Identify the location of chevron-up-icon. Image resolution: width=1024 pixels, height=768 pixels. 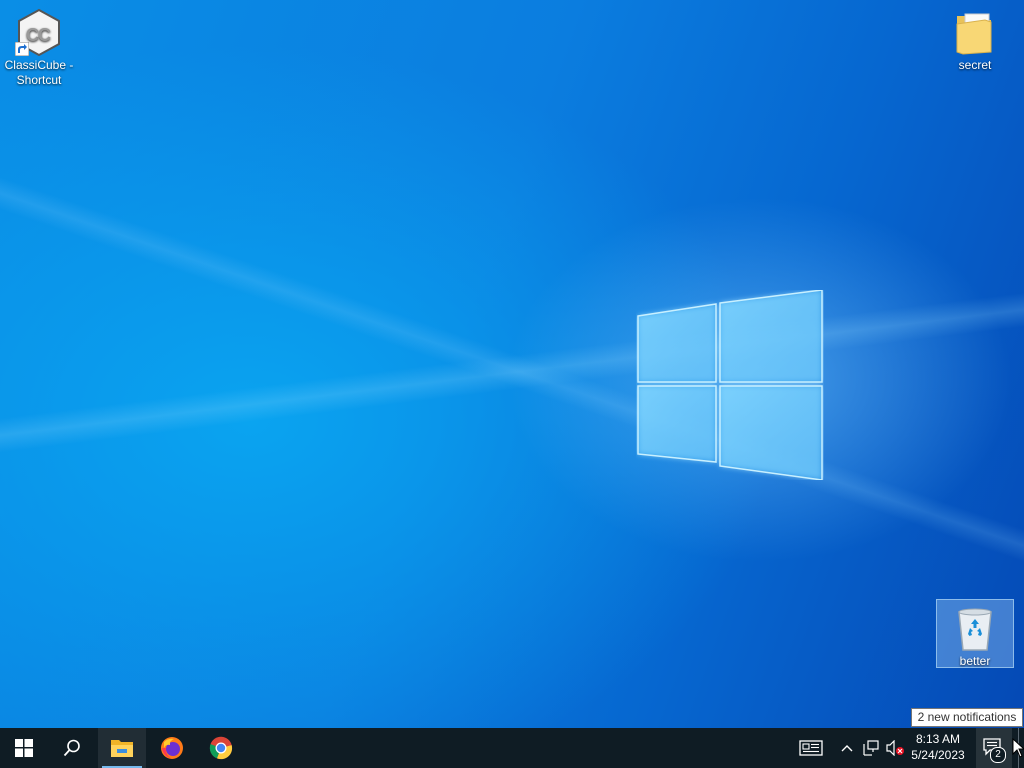
(847, 748).